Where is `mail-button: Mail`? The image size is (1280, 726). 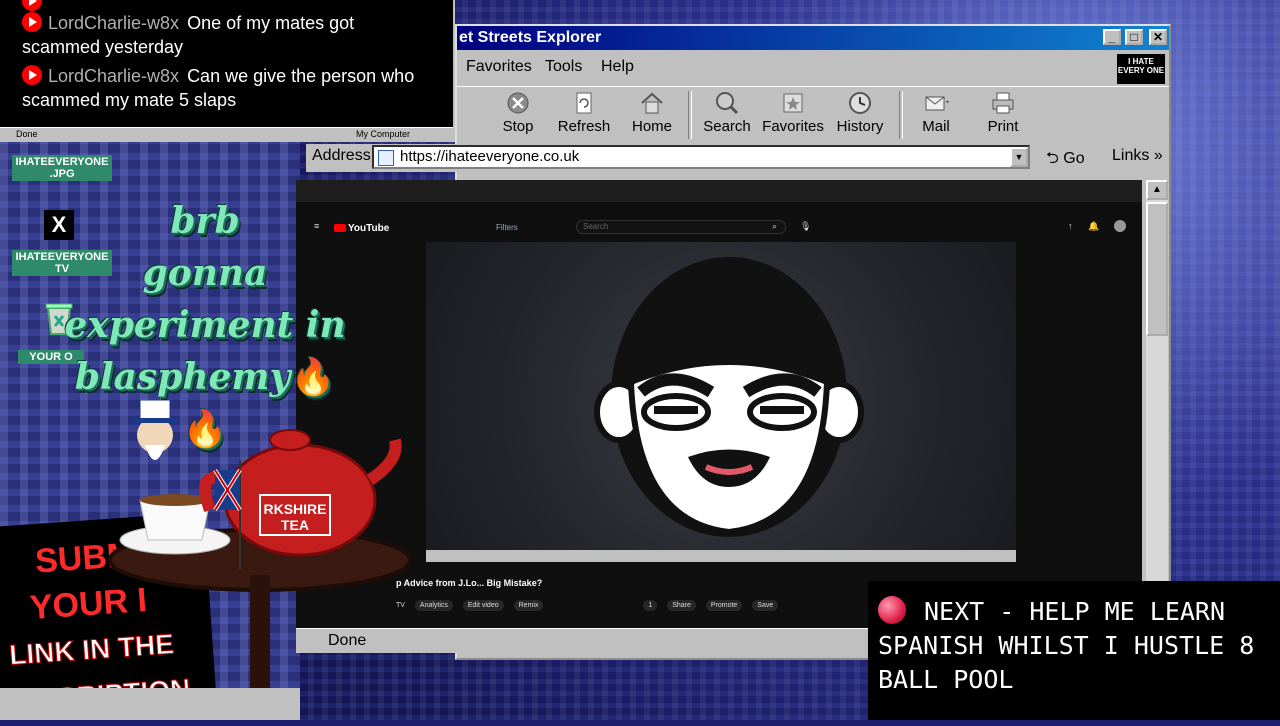 mail-button: Mail is located at coordinates (936, 113).